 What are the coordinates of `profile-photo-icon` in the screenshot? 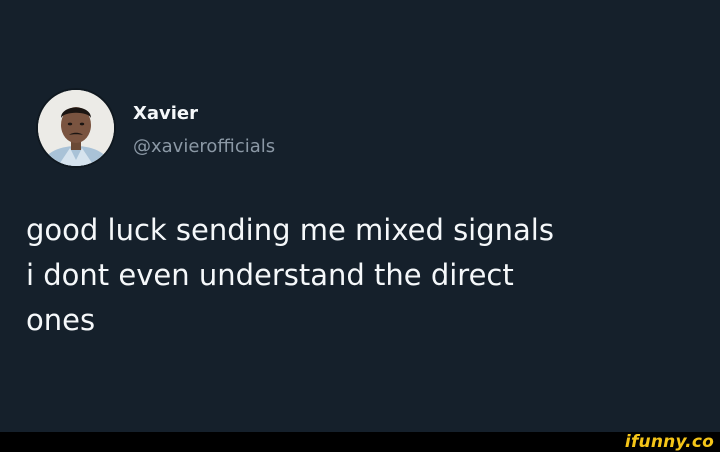 It's located at (76, 128).